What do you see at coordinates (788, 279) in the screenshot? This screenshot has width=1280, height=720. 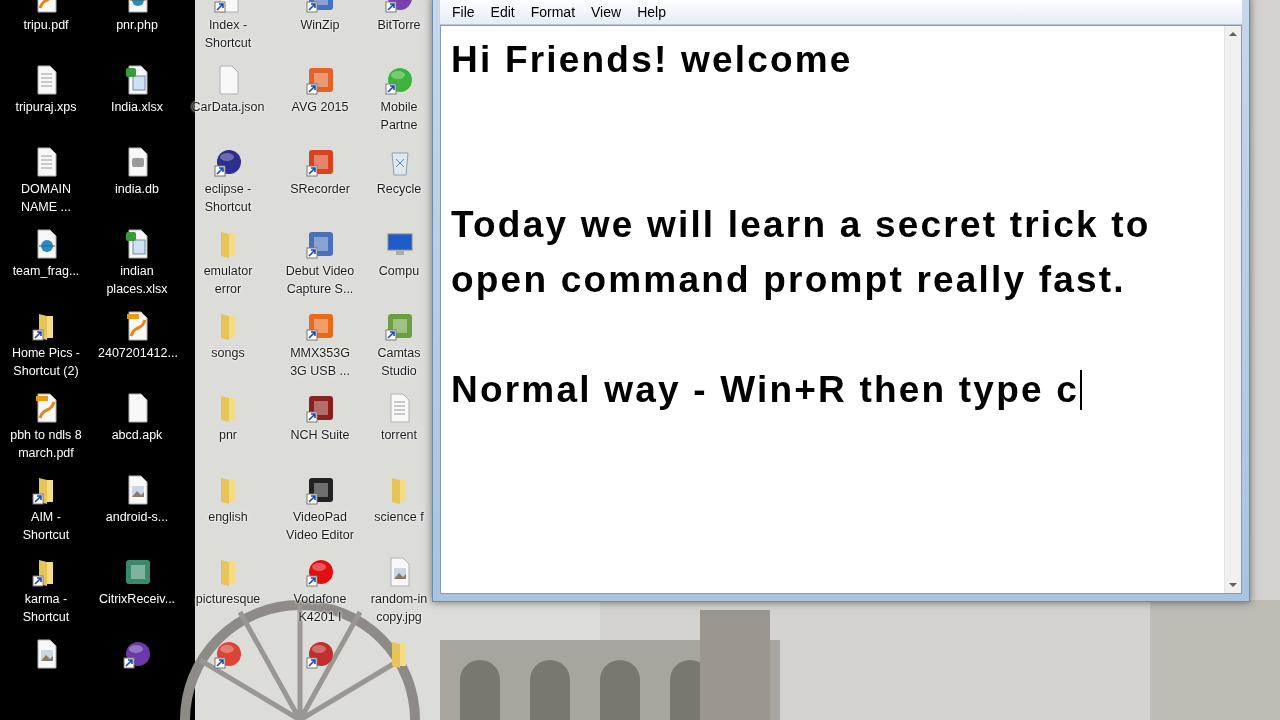 I see `text-line: open command prompt really fast.` at bounding box center [788, 279].